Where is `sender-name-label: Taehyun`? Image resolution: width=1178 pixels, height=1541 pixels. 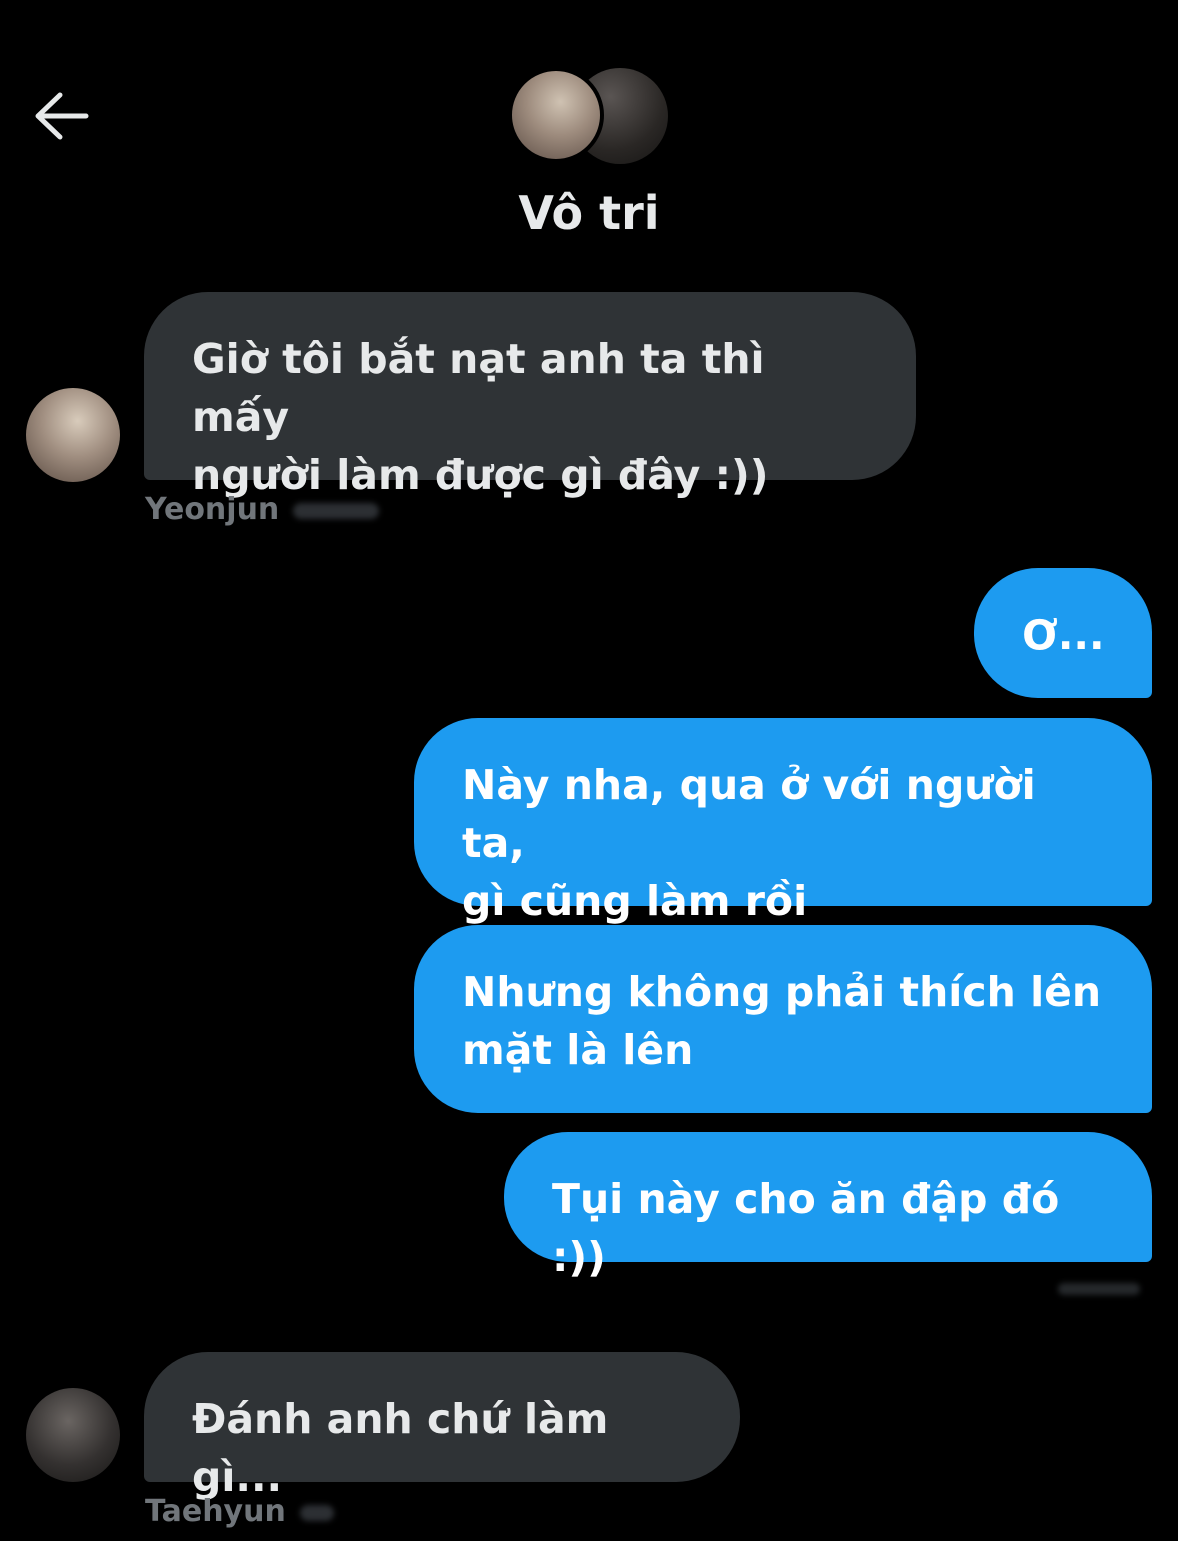 sender-name-label: Taehyun is located at coordinates (215, 1511).